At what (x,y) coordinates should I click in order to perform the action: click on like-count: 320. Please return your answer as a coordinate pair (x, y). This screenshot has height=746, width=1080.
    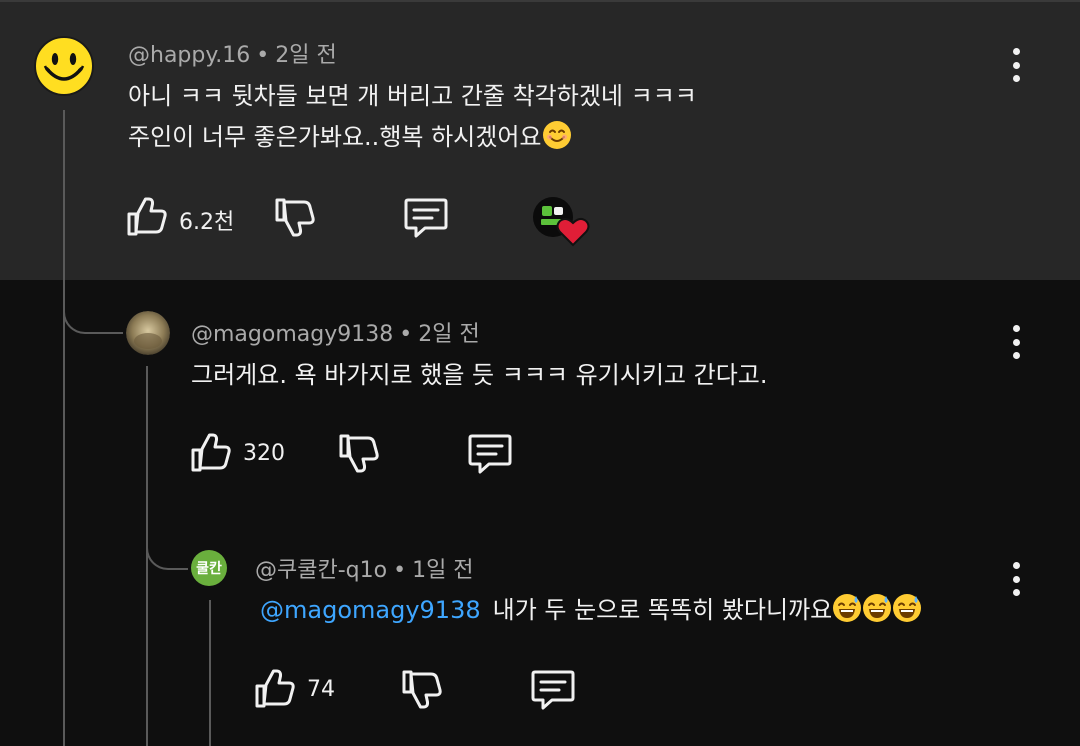
    Looking at the image, I should click on (264, 453).